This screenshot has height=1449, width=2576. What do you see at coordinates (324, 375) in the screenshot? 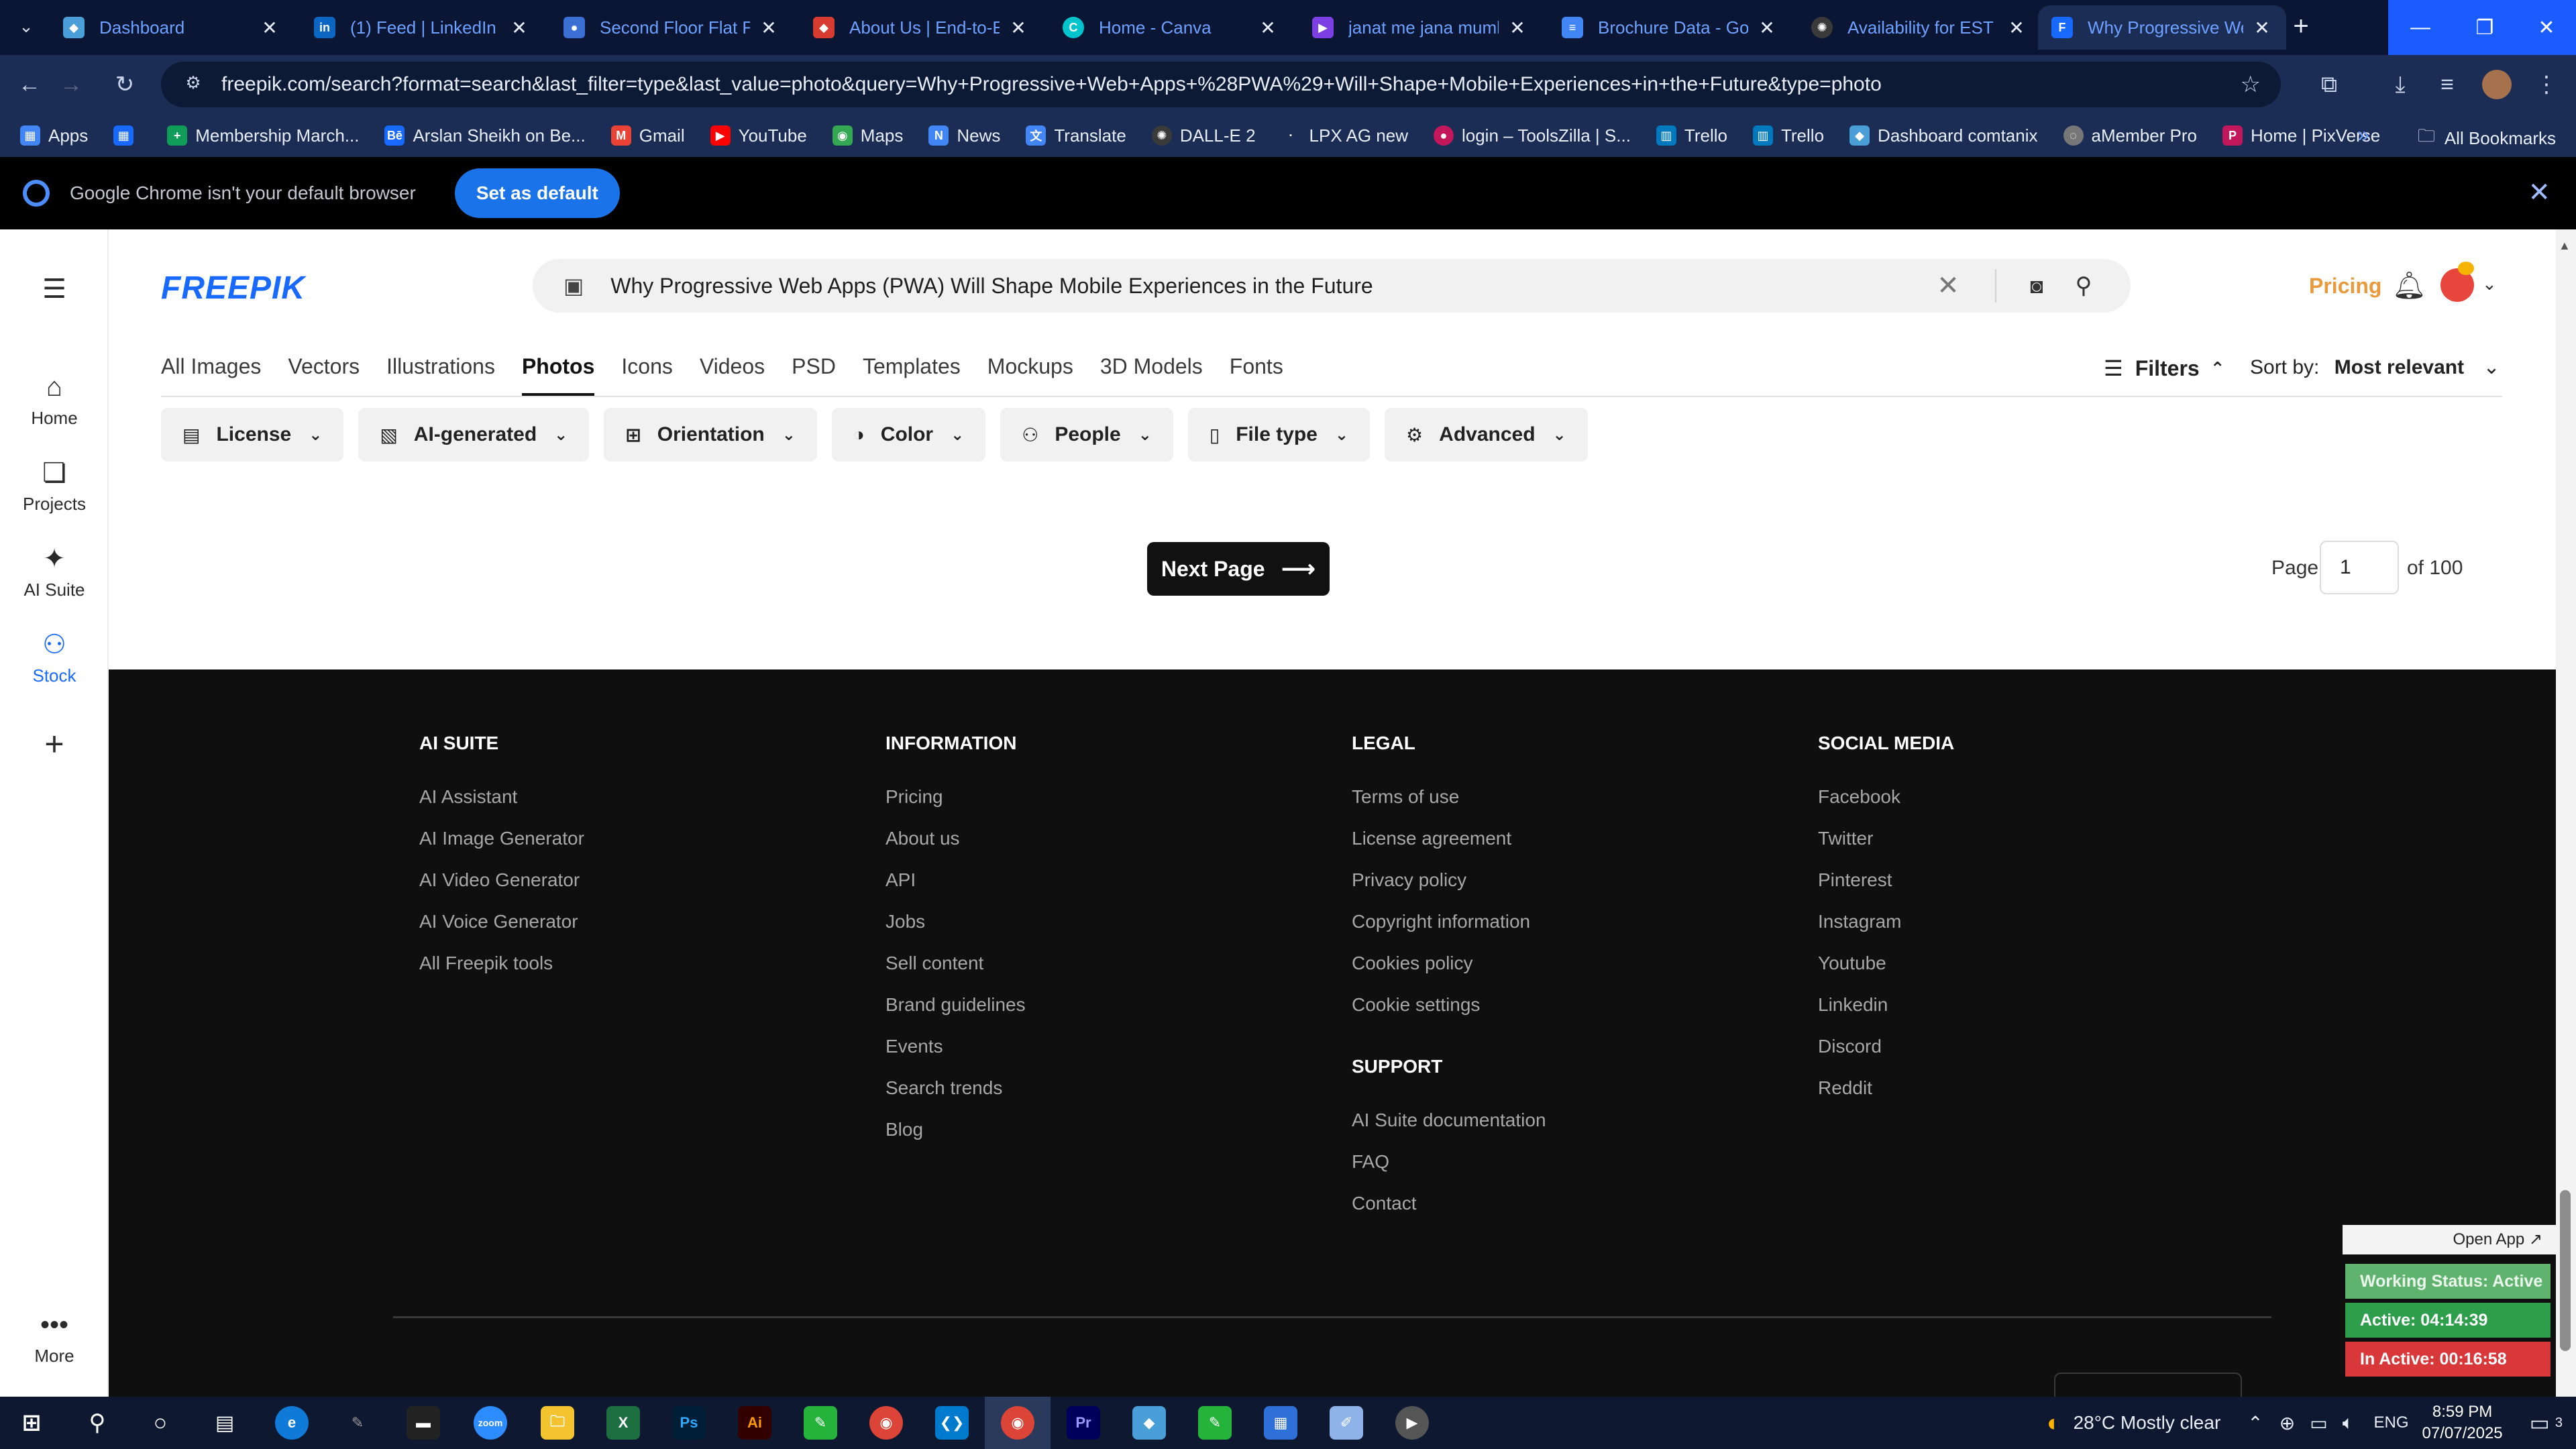
I see `tab-vectors: Vectors` at bounding box center [324, 375].